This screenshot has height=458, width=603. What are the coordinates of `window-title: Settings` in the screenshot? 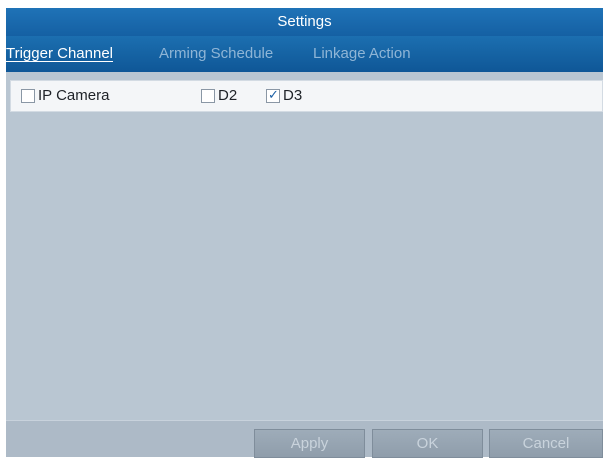 It's located at (304, 22).